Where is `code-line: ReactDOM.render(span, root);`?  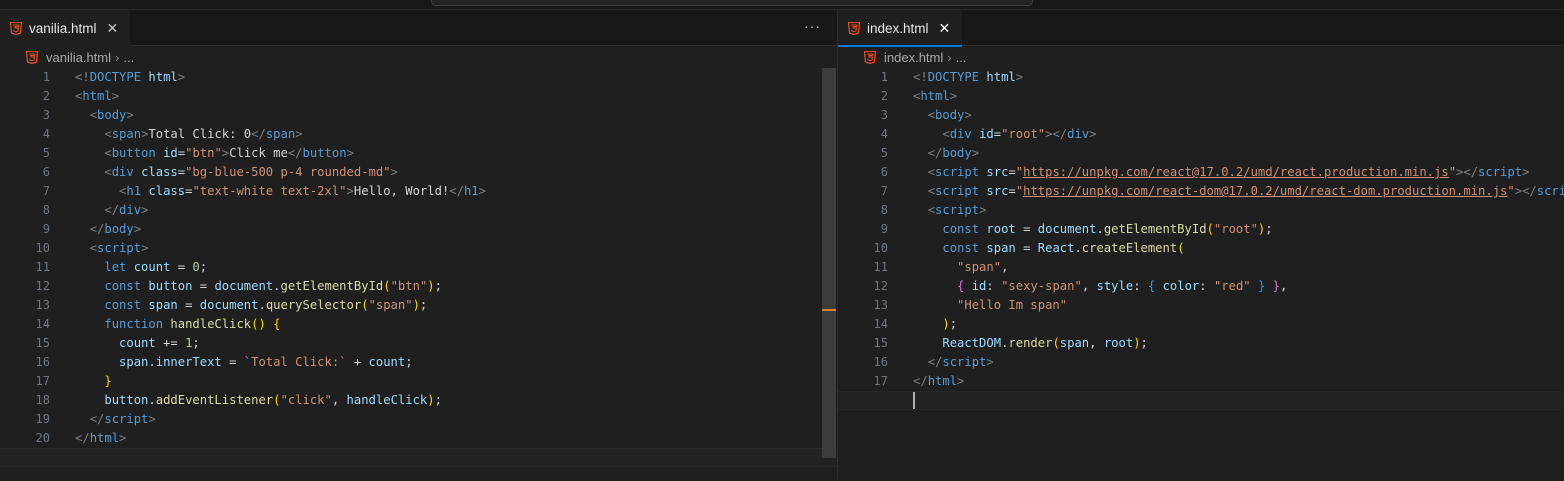 code-line: ReactDOM.render(span, root); is located at coordinates (1238, 343).